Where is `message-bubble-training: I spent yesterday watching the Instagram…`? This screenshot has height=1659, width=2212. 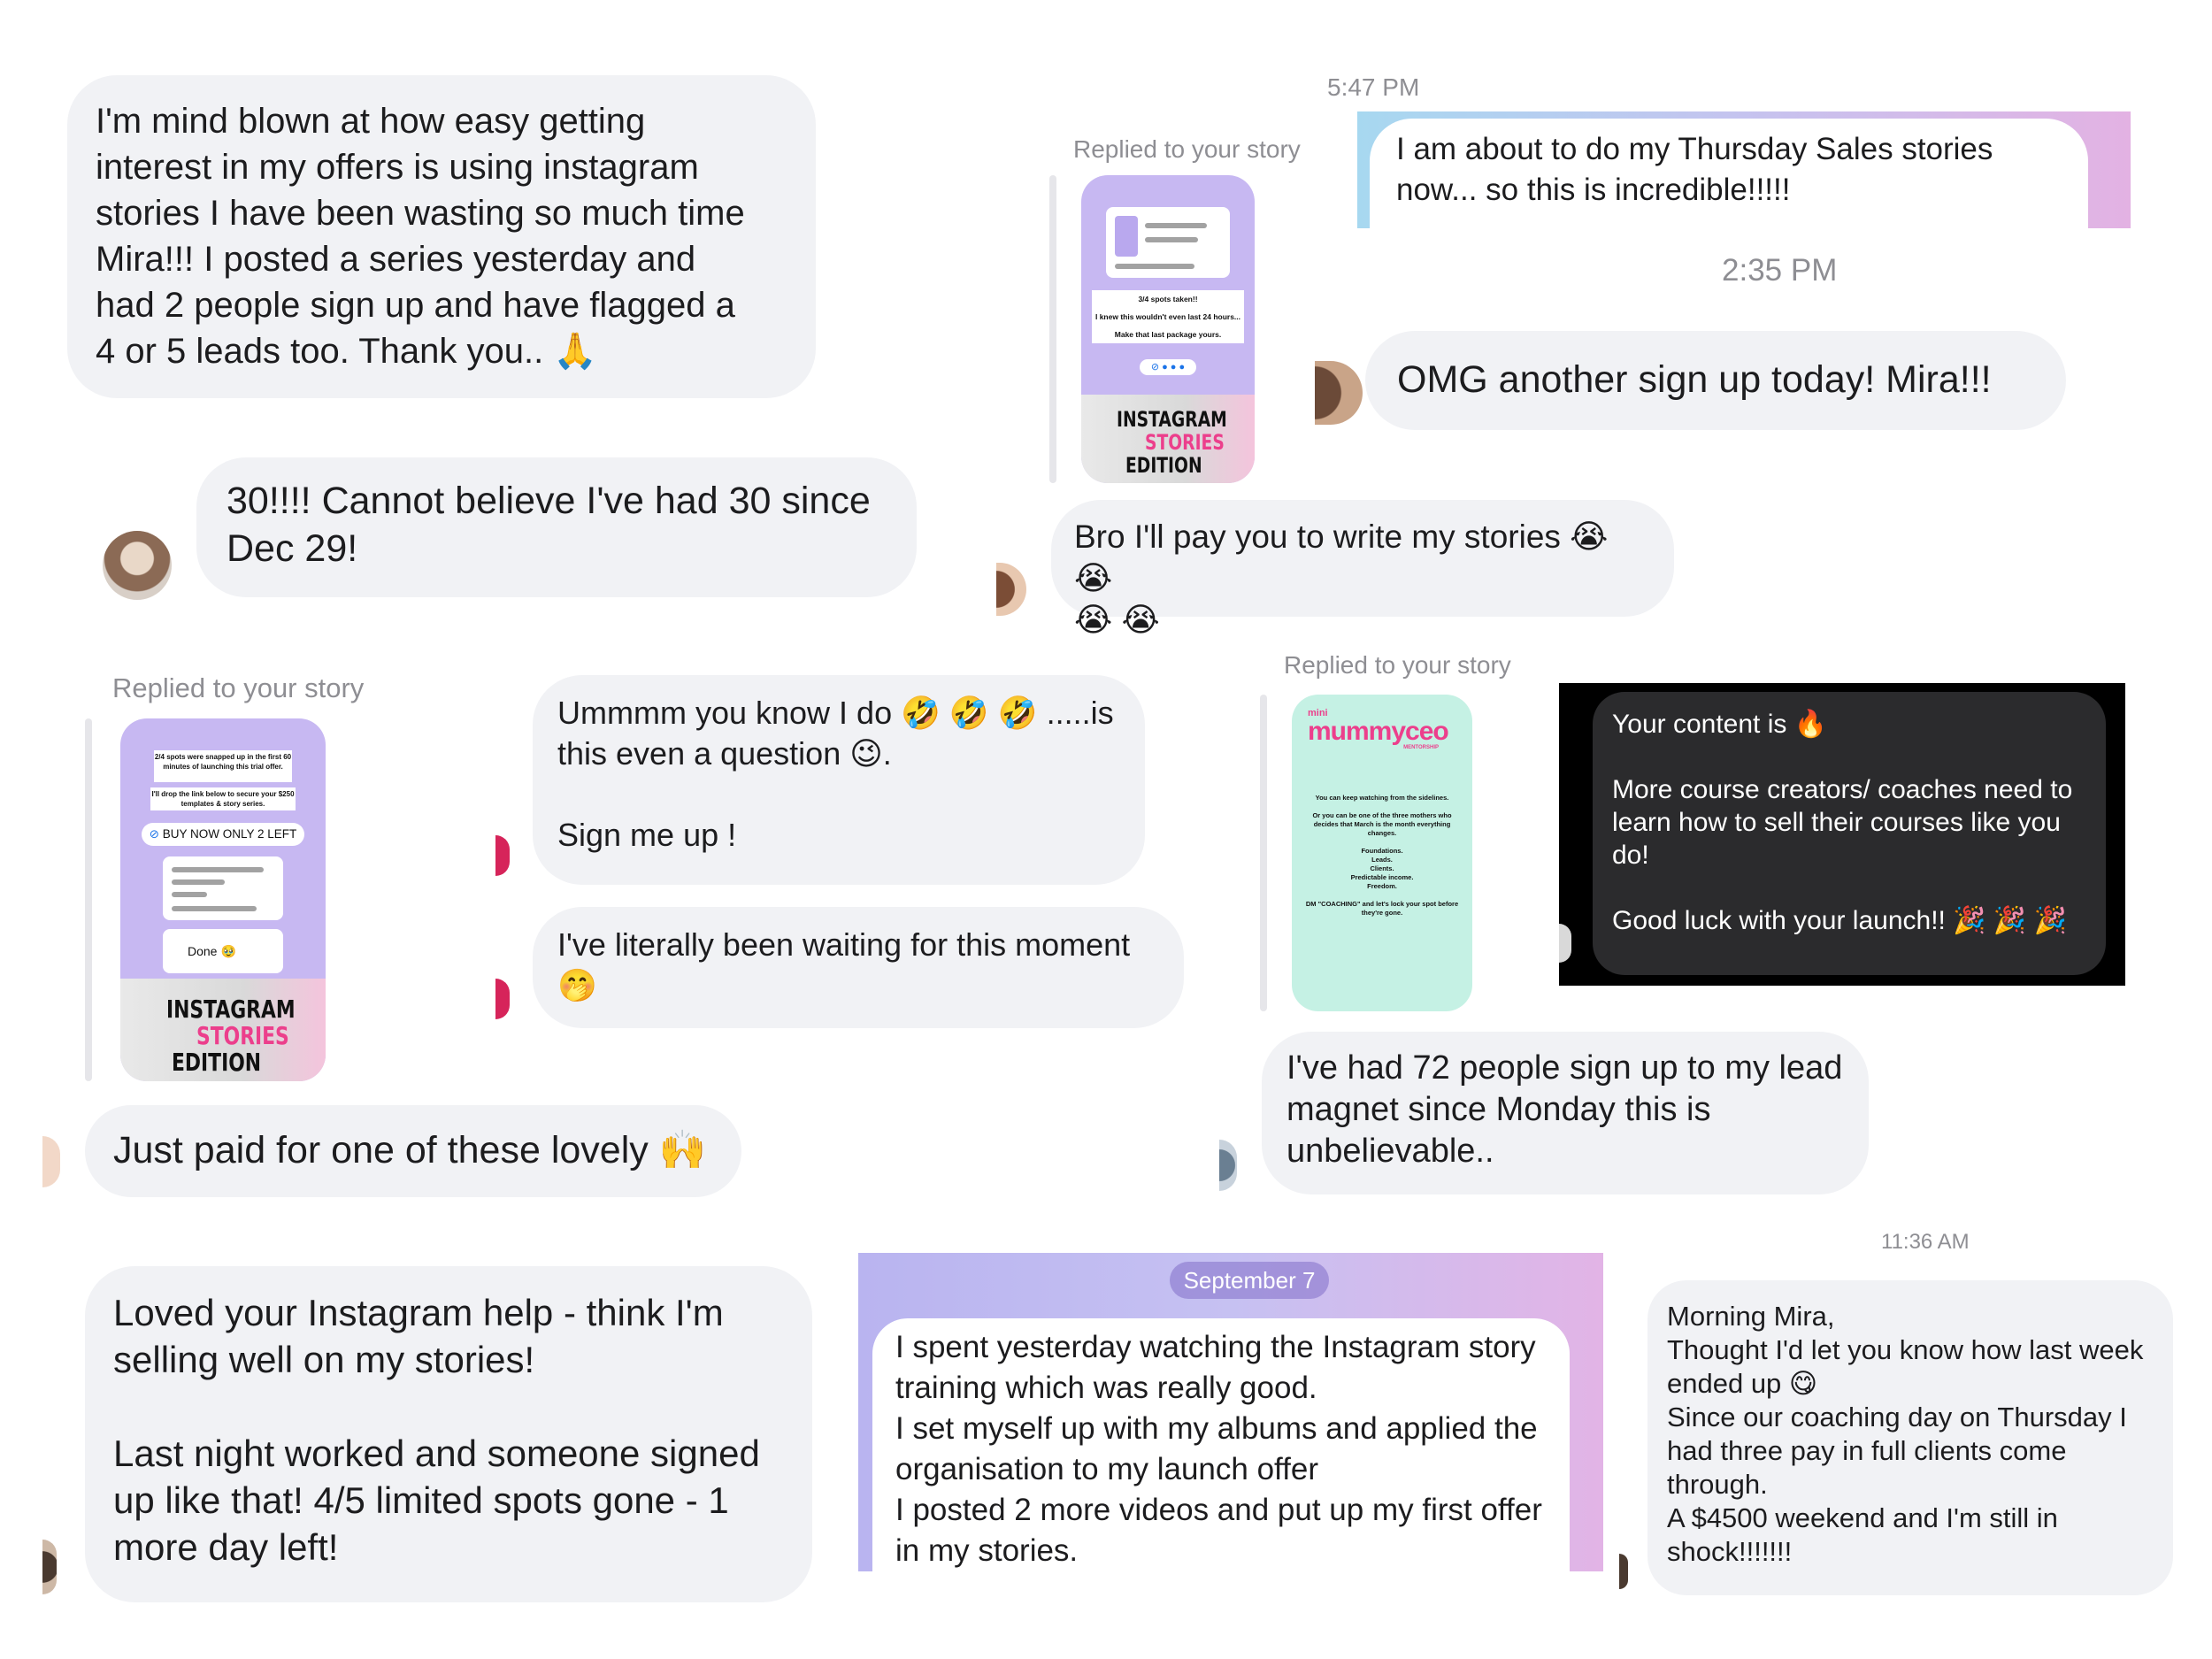
message-bubble-training: I spent yesterday watching the Instagram… is located at coordinates (1221, 1445).